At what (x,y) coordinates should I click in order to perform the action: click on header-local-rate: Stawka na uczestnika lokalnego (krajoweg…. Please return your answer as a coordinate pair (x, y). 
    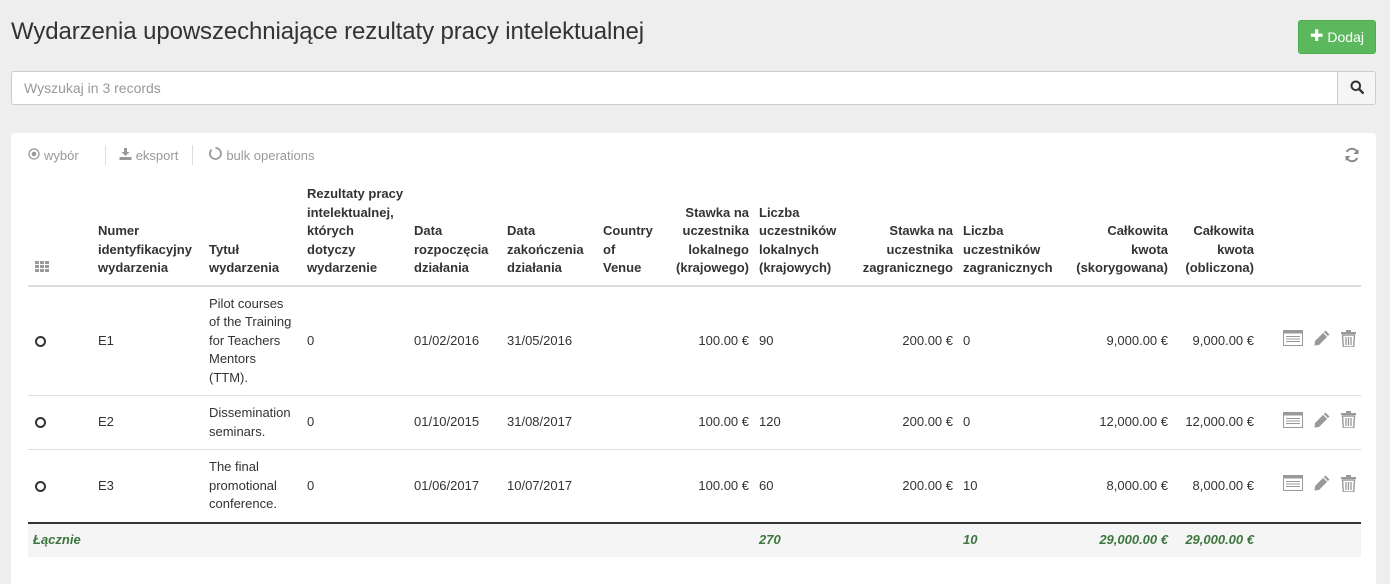
    Looking at the image, I should click on (708, 236).